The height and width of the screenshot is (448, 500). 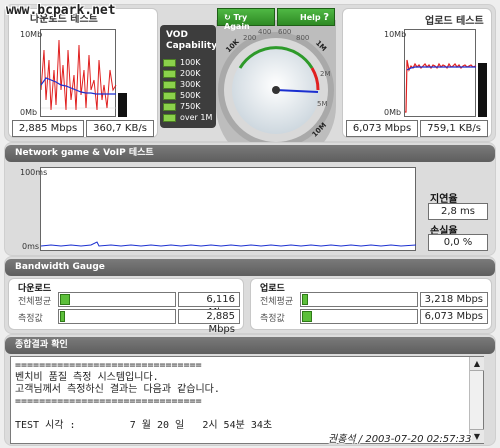 I want to click on vod-title-line1: VOD, so click(x=177, y=35).